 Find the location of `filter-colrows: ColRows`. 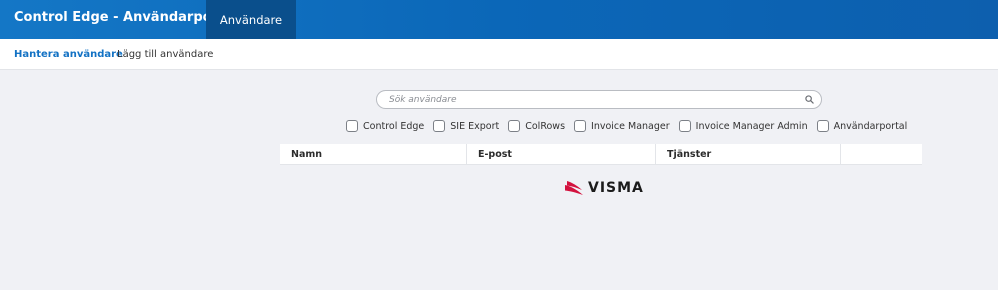

filter-colrows: ColRows is located at coordinates (536, 126).